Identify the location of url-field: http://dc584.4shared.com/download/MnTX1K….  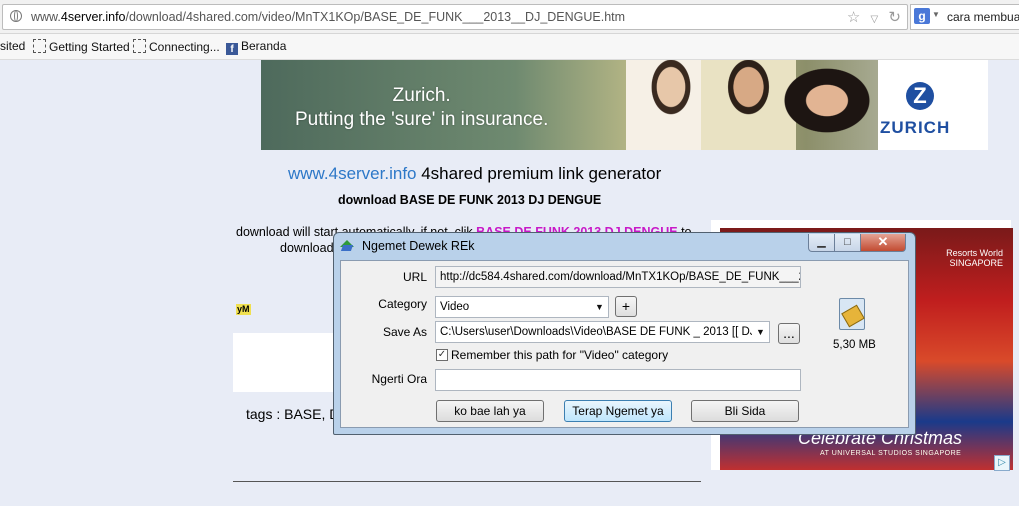
(618, 277).